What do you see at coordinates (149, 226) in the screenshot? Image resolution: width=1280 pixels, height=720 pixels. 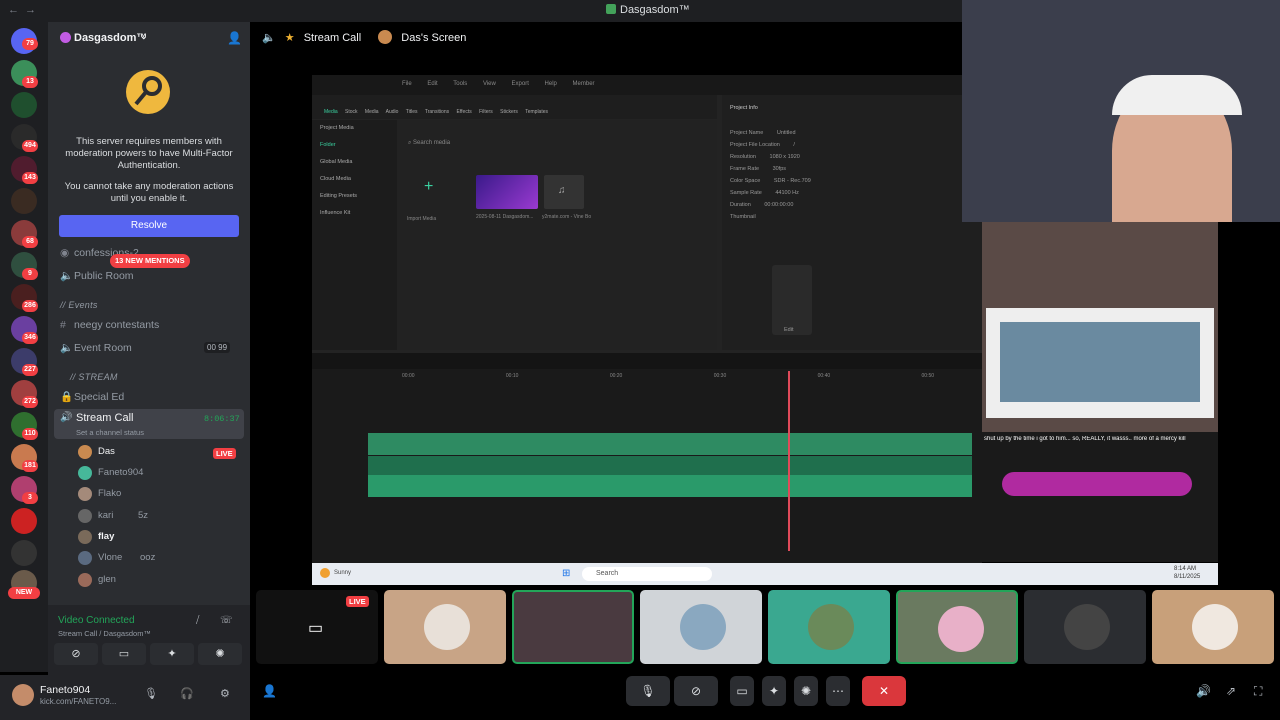 I see `resolve-button: Resolve` at bounding box center [149, 226].